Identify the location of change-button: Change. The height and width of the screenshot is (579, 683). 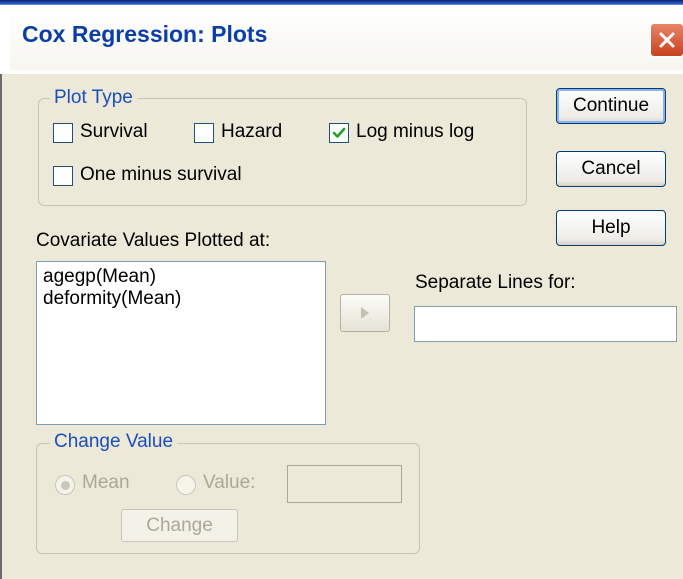
(179, 525).